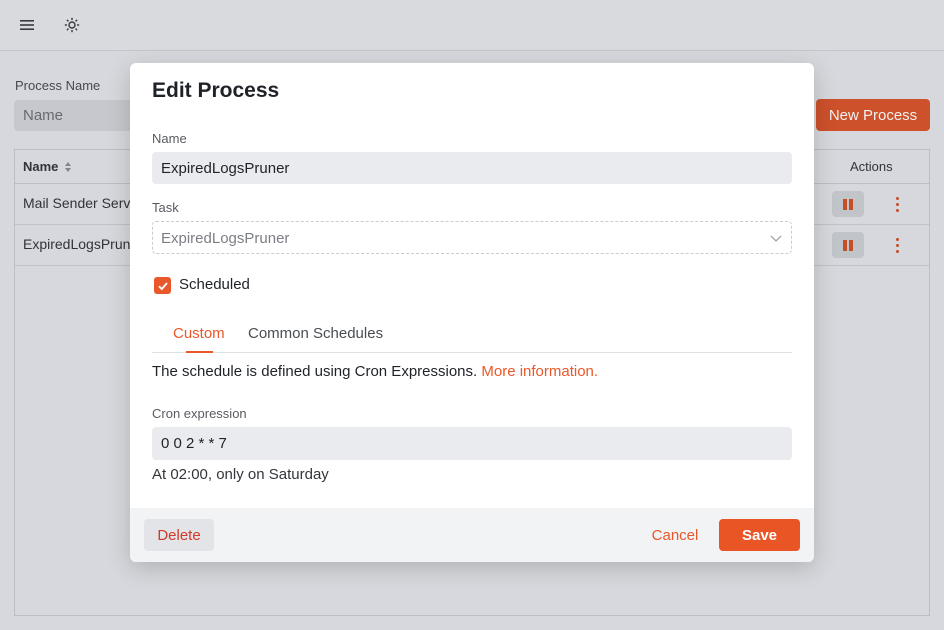 This screenshot has width=944, height=630. I want to click on name-field, so click(472, 168).